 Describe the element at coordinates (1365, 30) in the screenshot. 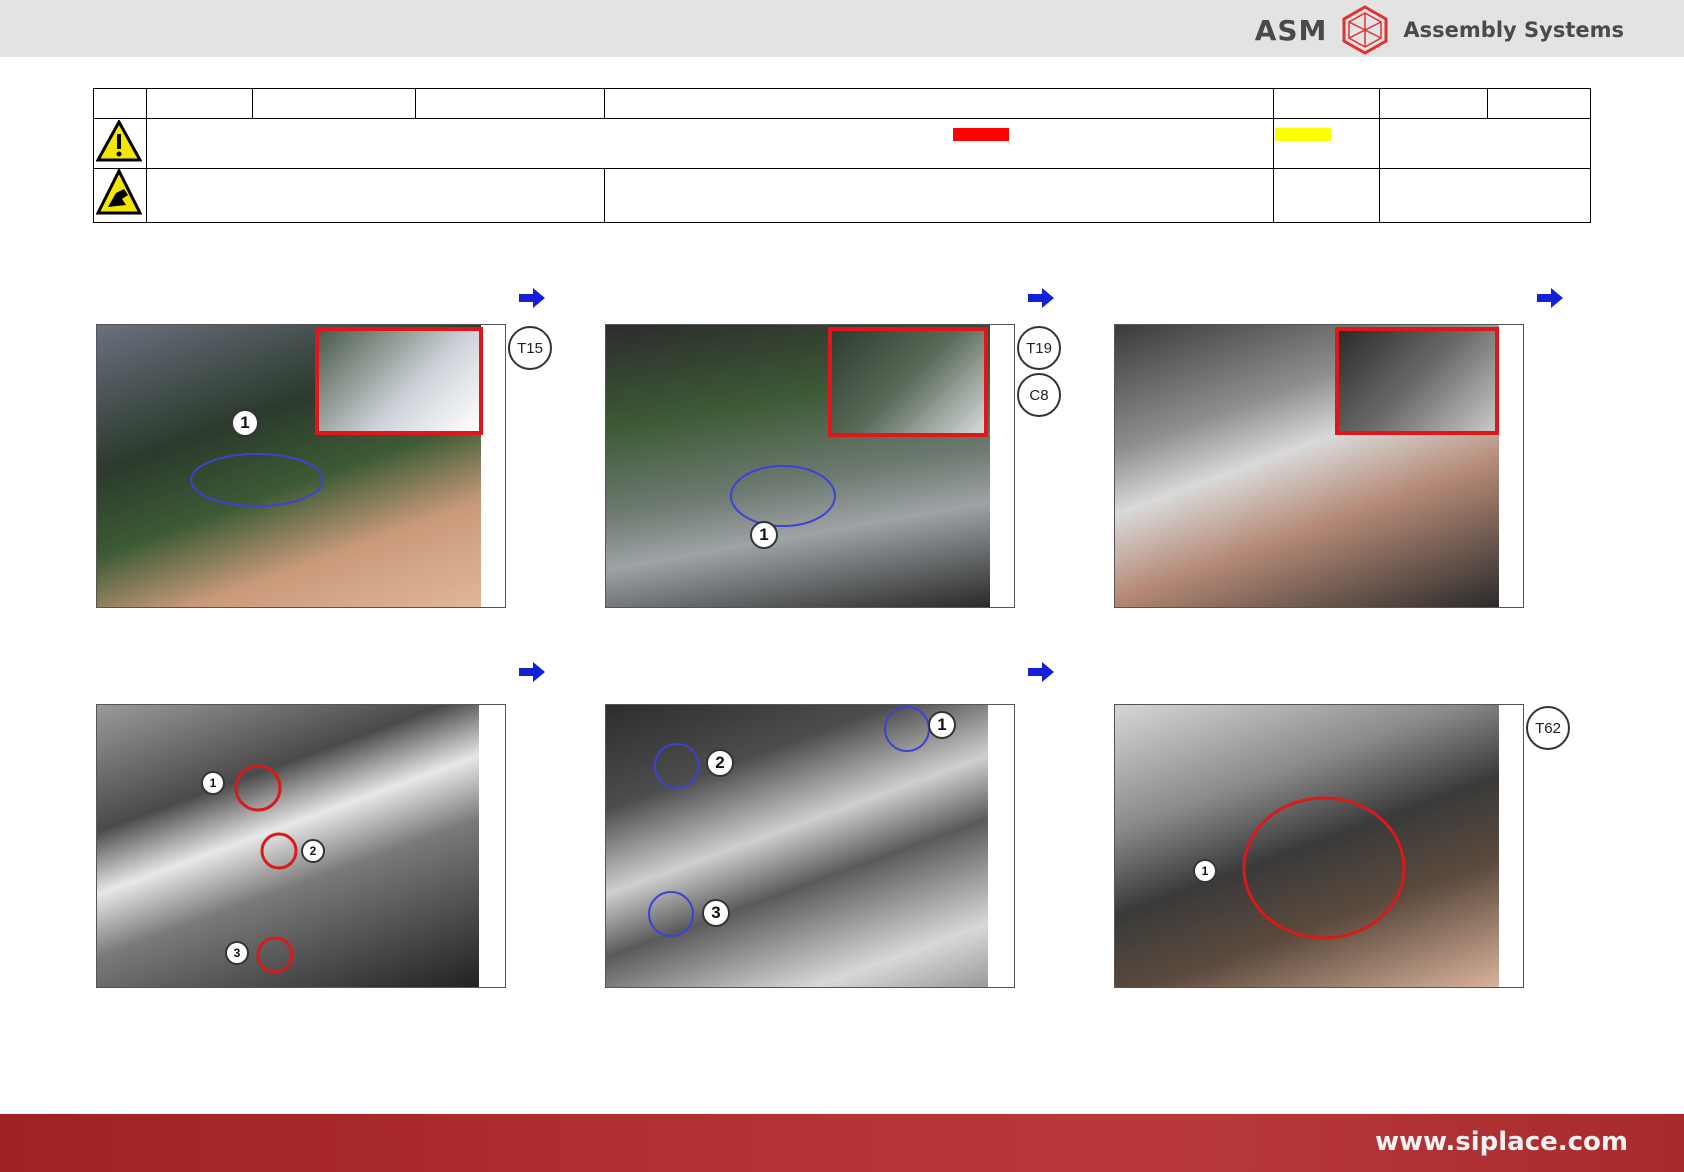

I see `asm-emblem-icon` at that location.